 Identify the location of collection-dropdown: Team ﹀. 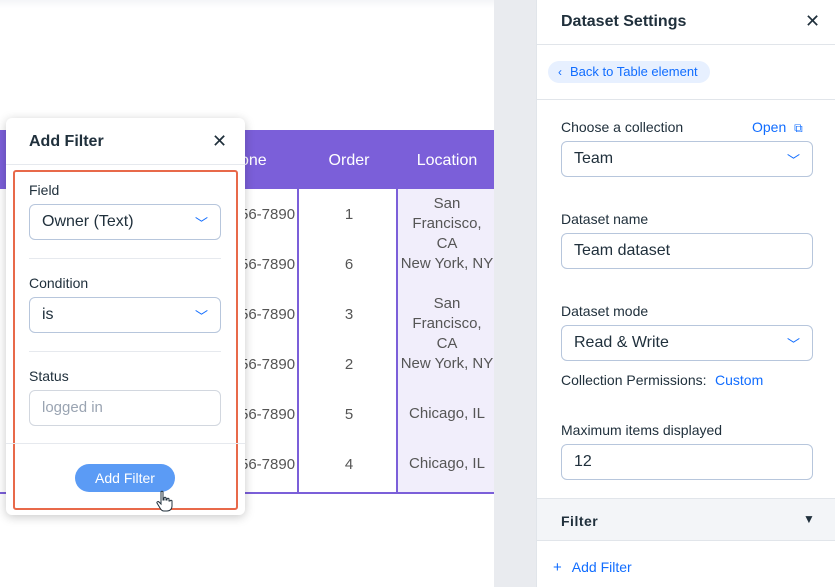
(687, 159).